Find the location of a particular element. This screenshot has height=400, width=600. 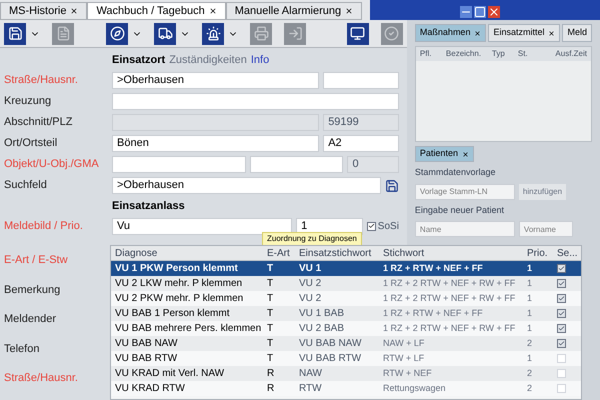

input-field: Bönen is located at coordinates (216, 143).